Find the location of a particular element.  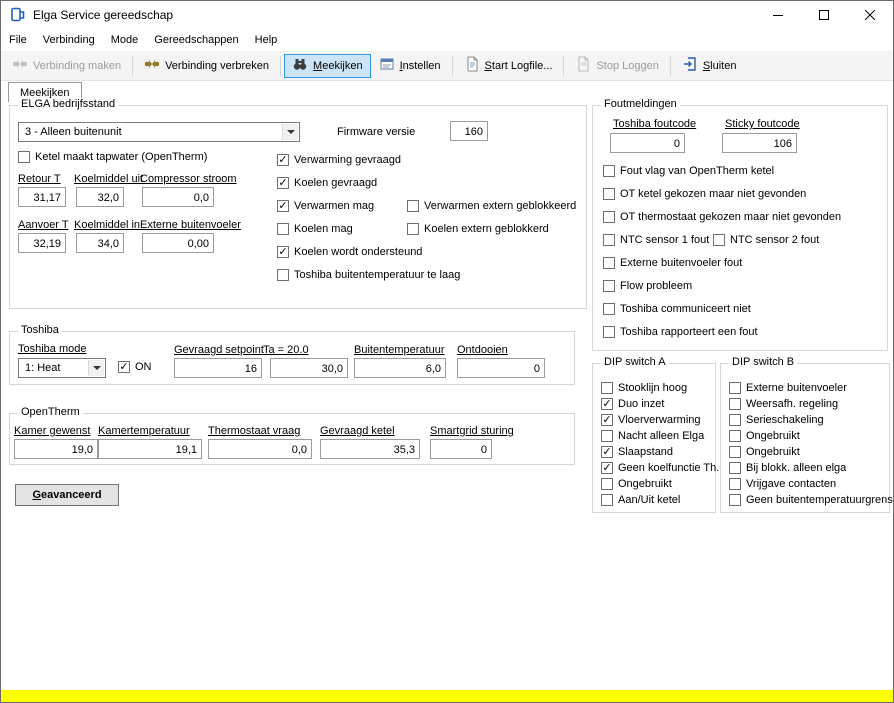

retour-t-label: Retour T is located at coordinates (39, 179).